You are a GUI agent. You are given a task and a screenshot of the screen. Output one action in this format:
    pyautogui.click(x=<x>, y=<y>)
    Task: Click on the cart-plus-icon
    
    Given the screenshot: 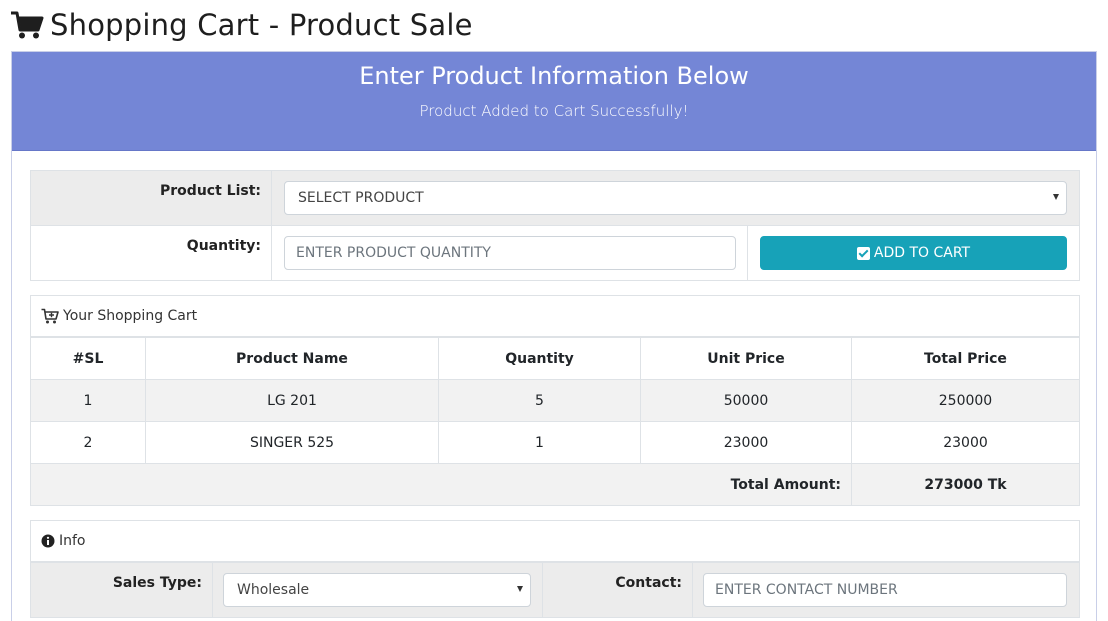 What is the action you would take?
    pyautogui.click(x=50, y=316)
    